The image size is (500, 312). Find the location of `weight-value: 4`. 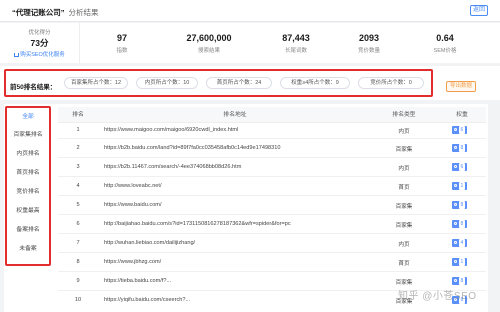

weight-value: 4 is located at coordinates (462, 243).